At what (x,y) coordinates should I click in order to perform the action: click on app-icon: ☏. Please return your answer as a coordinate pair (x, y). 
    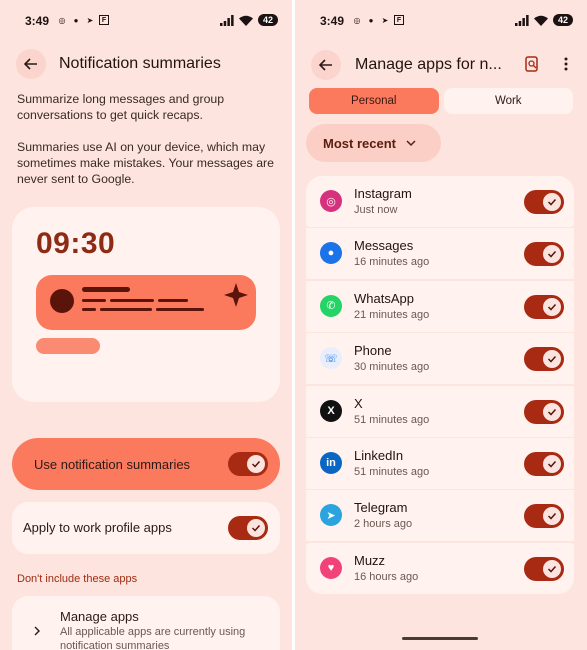
    Looking at the image, I should click on (331, 358).